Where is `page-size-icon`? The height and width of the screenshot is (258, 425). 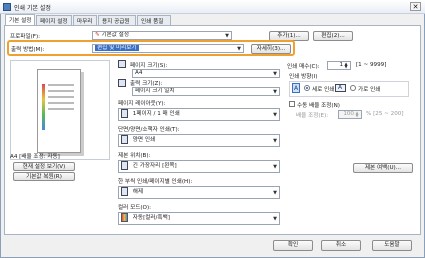
page-size-icon is located at coordinates (122, 64).